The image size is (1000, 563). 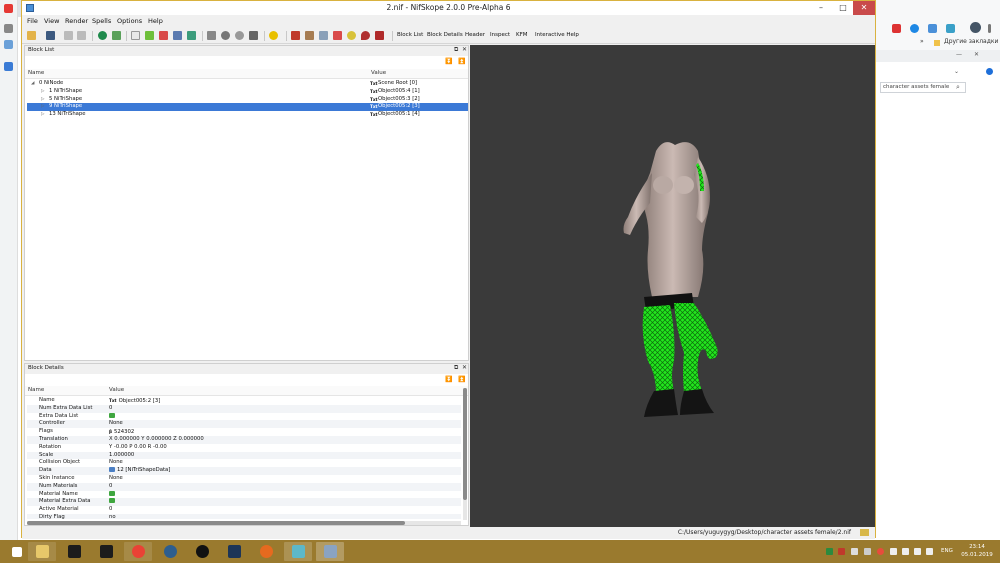 I want to click on textures-icon, so click(x=351, y=35).